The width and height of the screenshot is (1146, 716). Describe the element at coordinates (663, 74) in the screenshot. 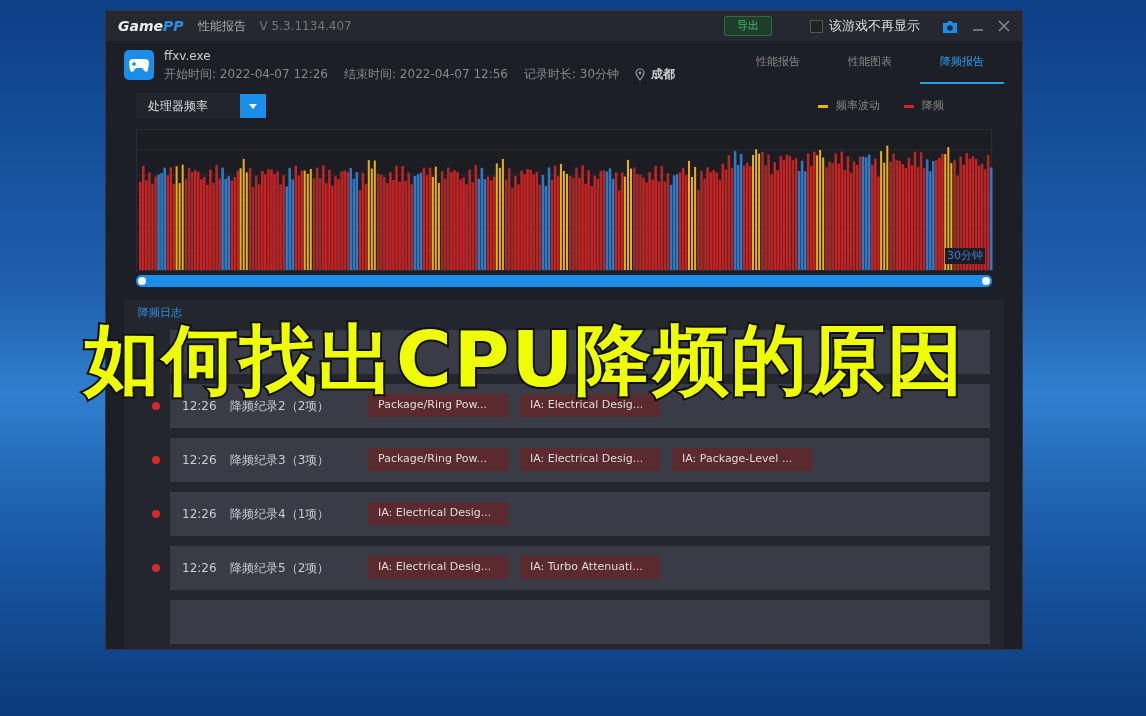

I see `location-label: 成都` at that location.